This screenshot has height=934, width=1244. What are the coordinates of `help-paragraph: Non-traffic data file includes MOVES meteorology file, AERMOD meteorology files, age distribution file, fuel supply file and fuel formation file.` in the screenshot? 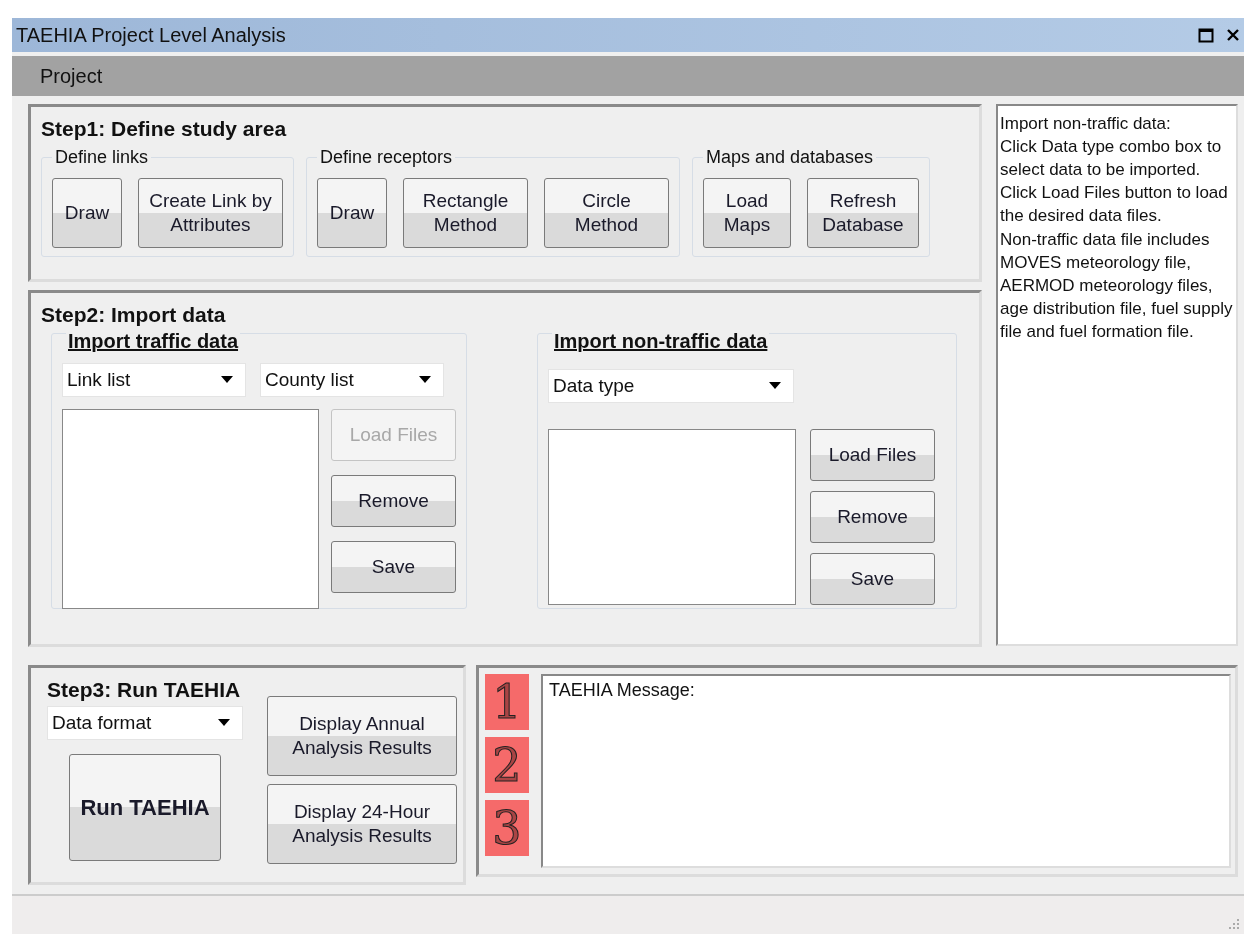 It's located at (1117, 285).